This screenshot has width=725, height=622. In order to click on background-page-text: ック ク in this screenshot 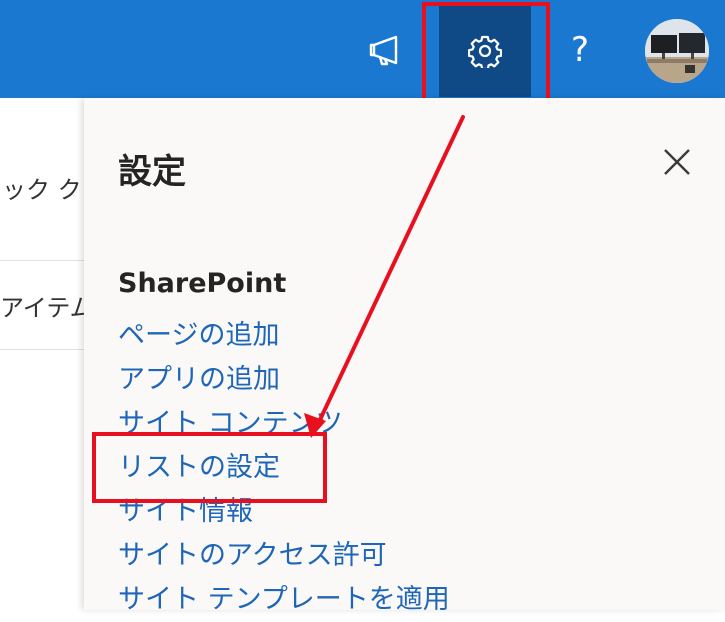, I will do `click(42, 190)`.